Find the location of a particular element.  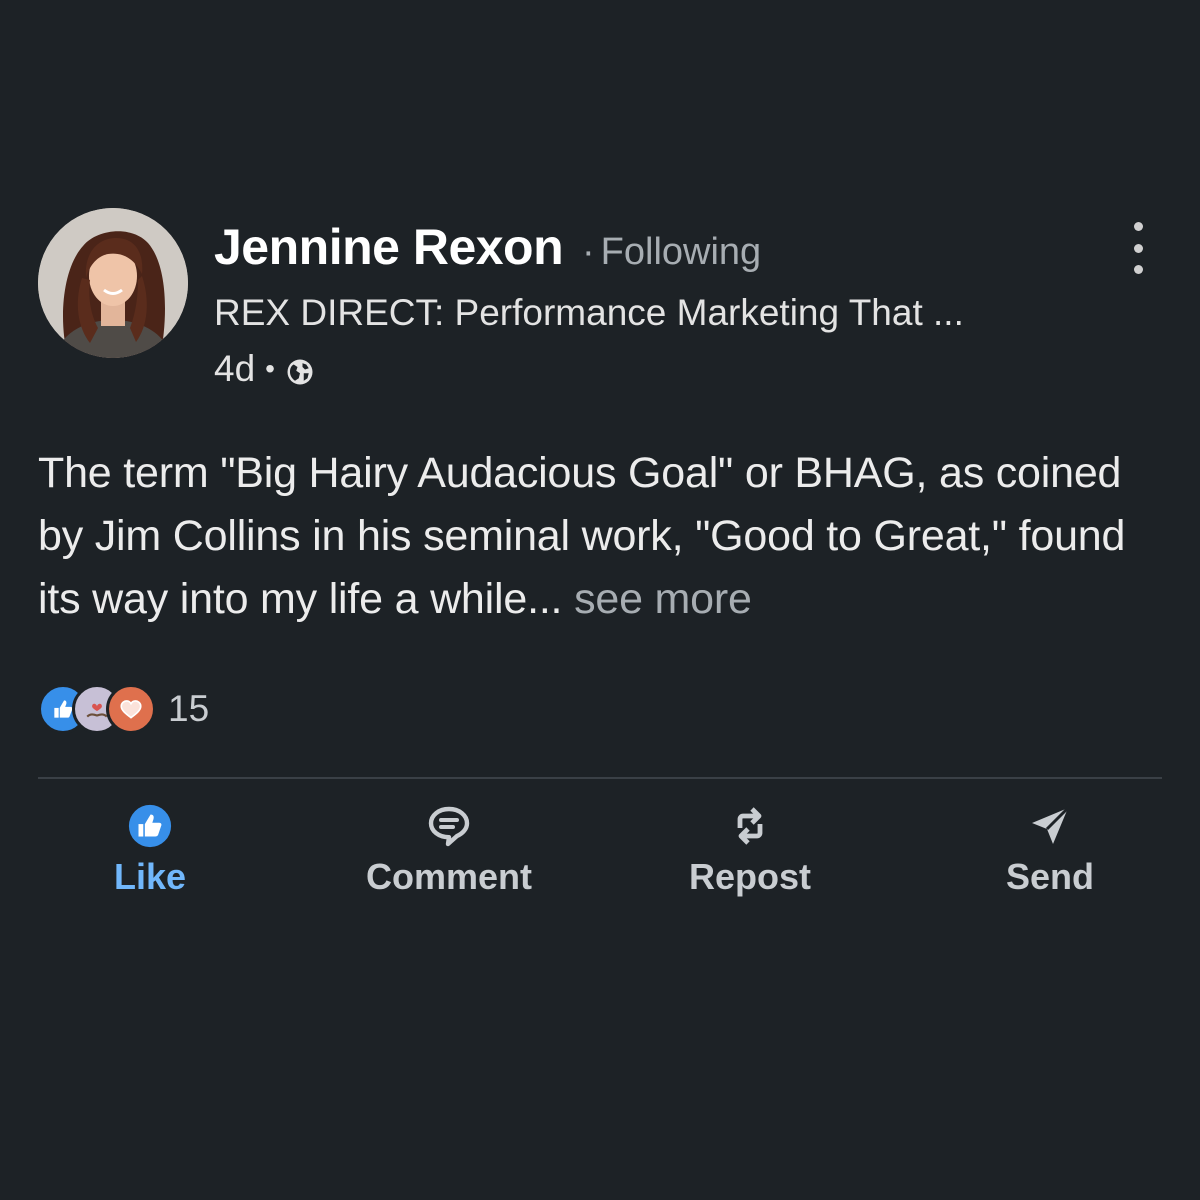

reaction-count: 15 is located at coordinates (189, 708).